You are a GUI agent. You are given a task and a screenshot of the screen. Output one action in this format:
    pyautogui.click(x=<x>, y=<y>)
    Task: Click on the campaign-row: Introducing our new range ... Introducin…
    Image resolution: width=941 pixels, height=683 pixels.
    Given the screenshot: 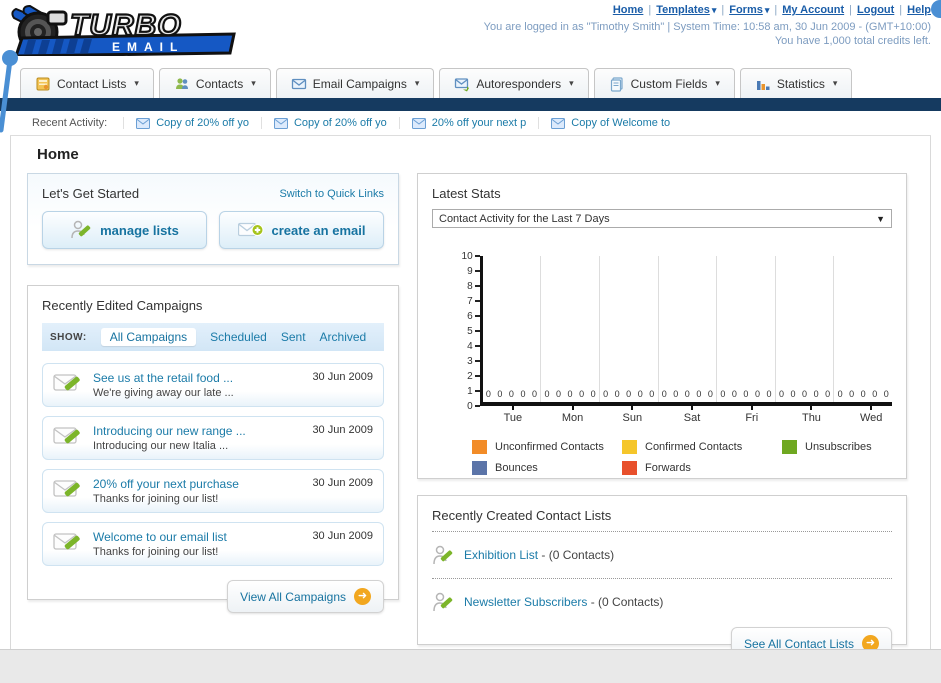 What is the action you would take?
    pyautogui.click(x=213, y=438)
    